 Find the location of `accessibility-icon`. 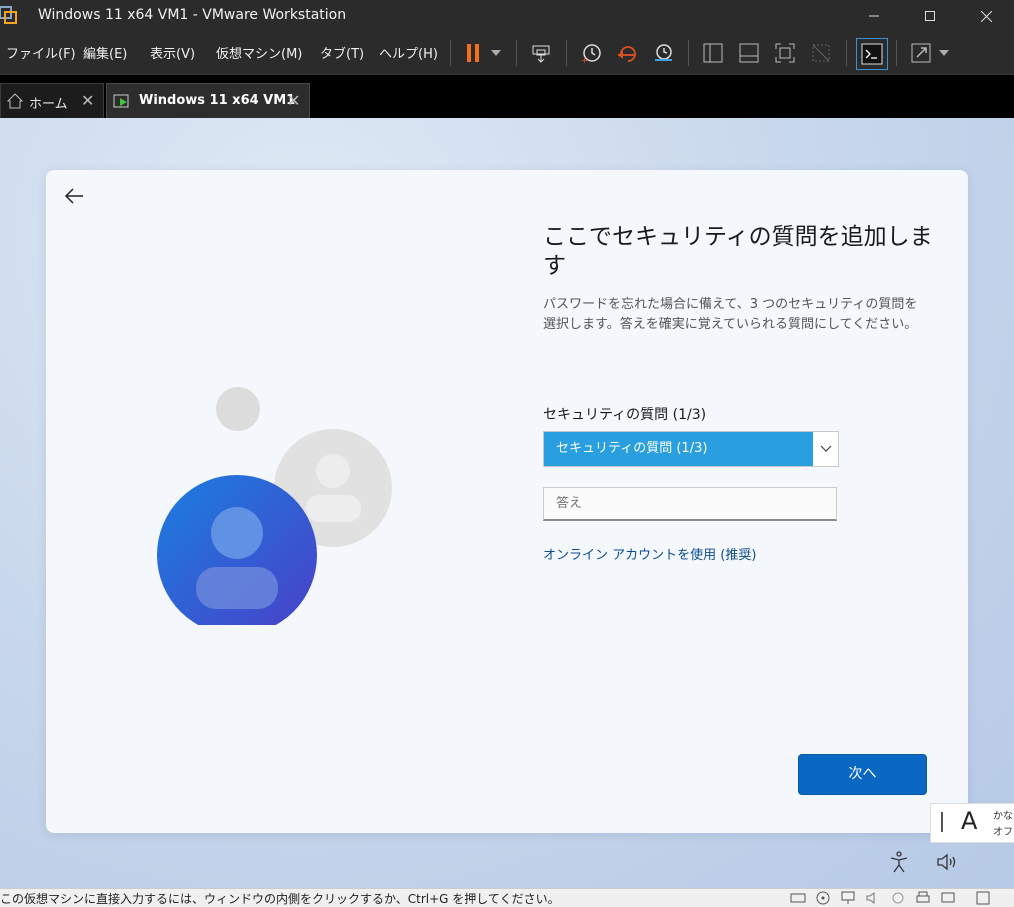

accessibility-icon is located at coordinates (899, 862).